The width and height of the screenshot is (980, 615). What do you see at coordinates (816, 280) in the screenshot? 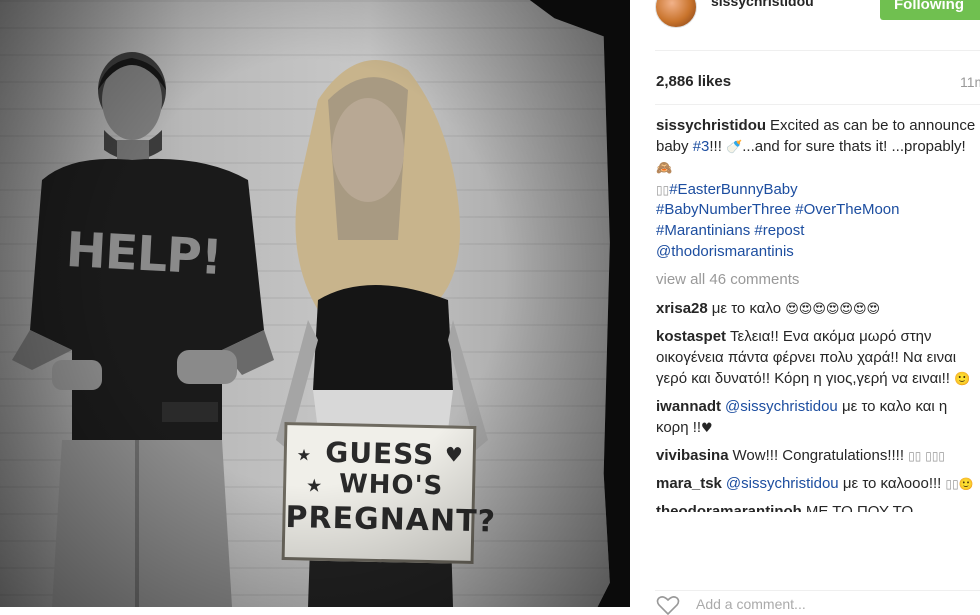
I see `view-all-comments-link: view all 46 comments` at bounding box center [816, 280].